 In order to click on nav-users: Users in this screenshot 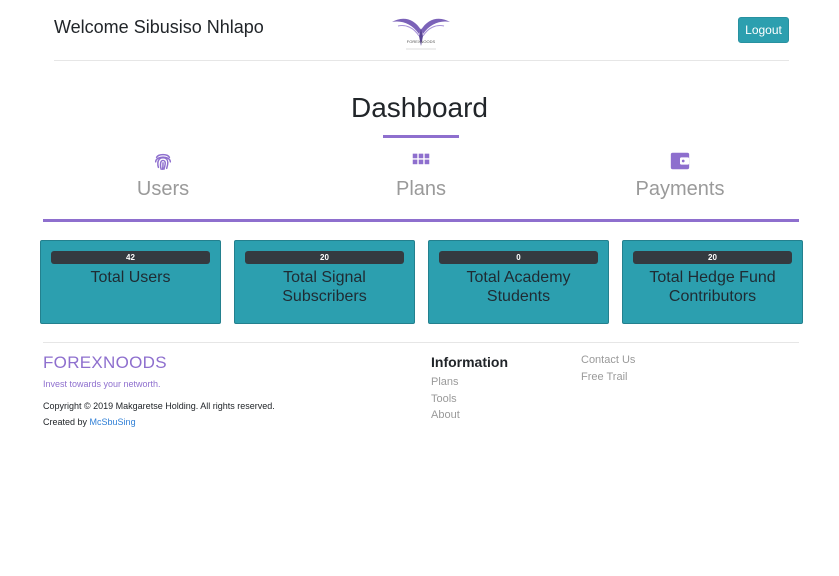, I will do `click(163, 175)`.